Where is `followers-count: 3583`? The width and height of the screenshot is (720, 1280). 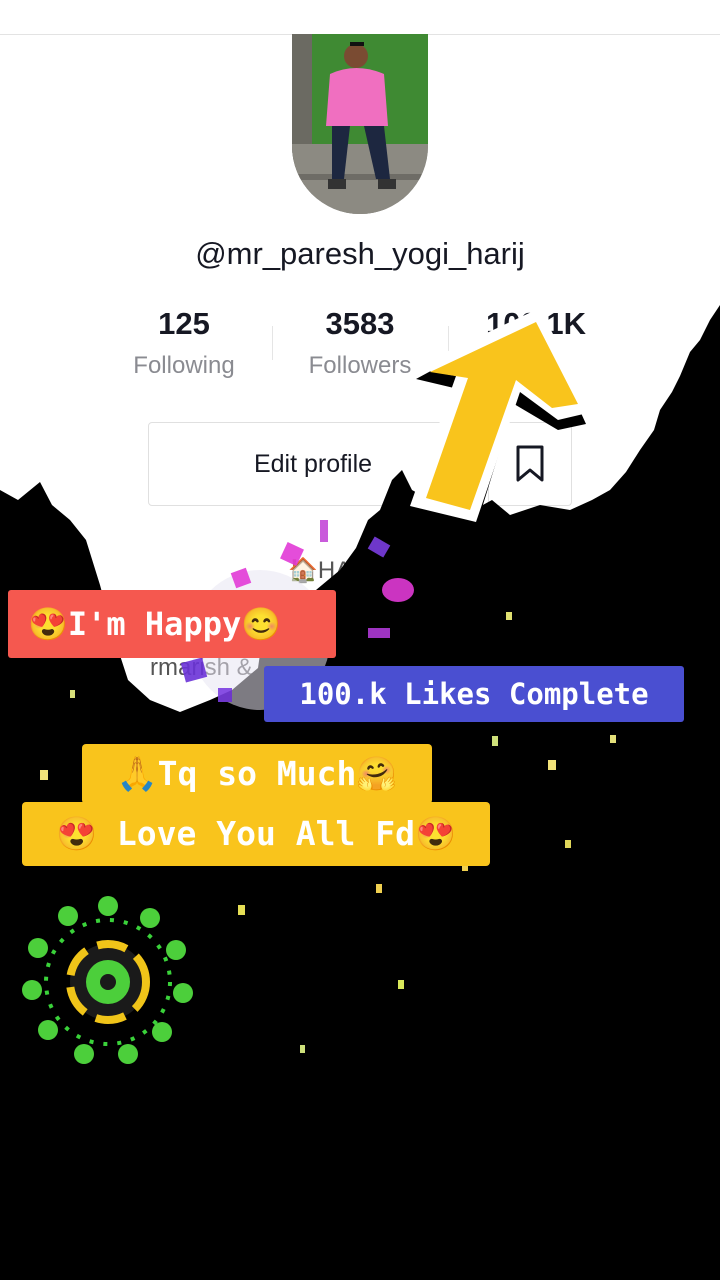
followers-count: 3583 is located at coordinates (360, 324).